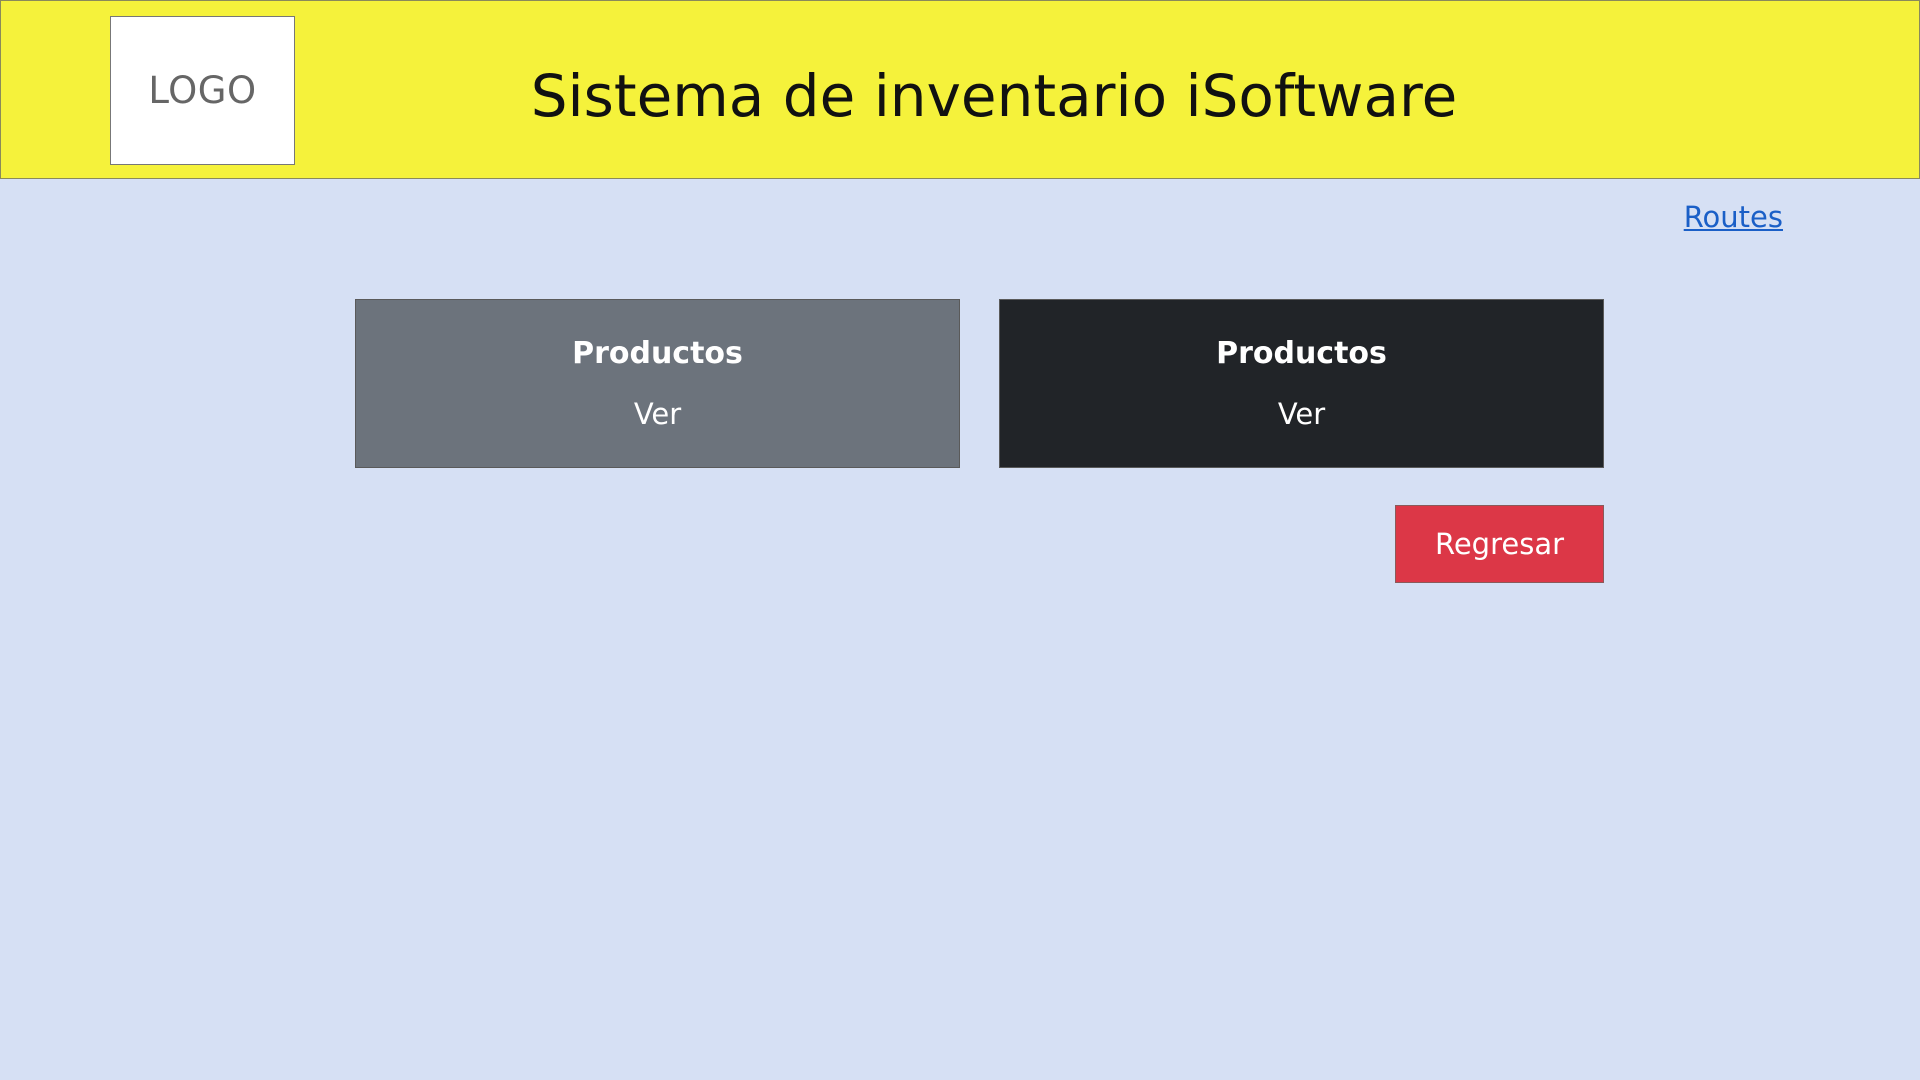 This screenshot has height=1080, width=1920. I want to click on back-button: Regresar, so click(1499, 544).